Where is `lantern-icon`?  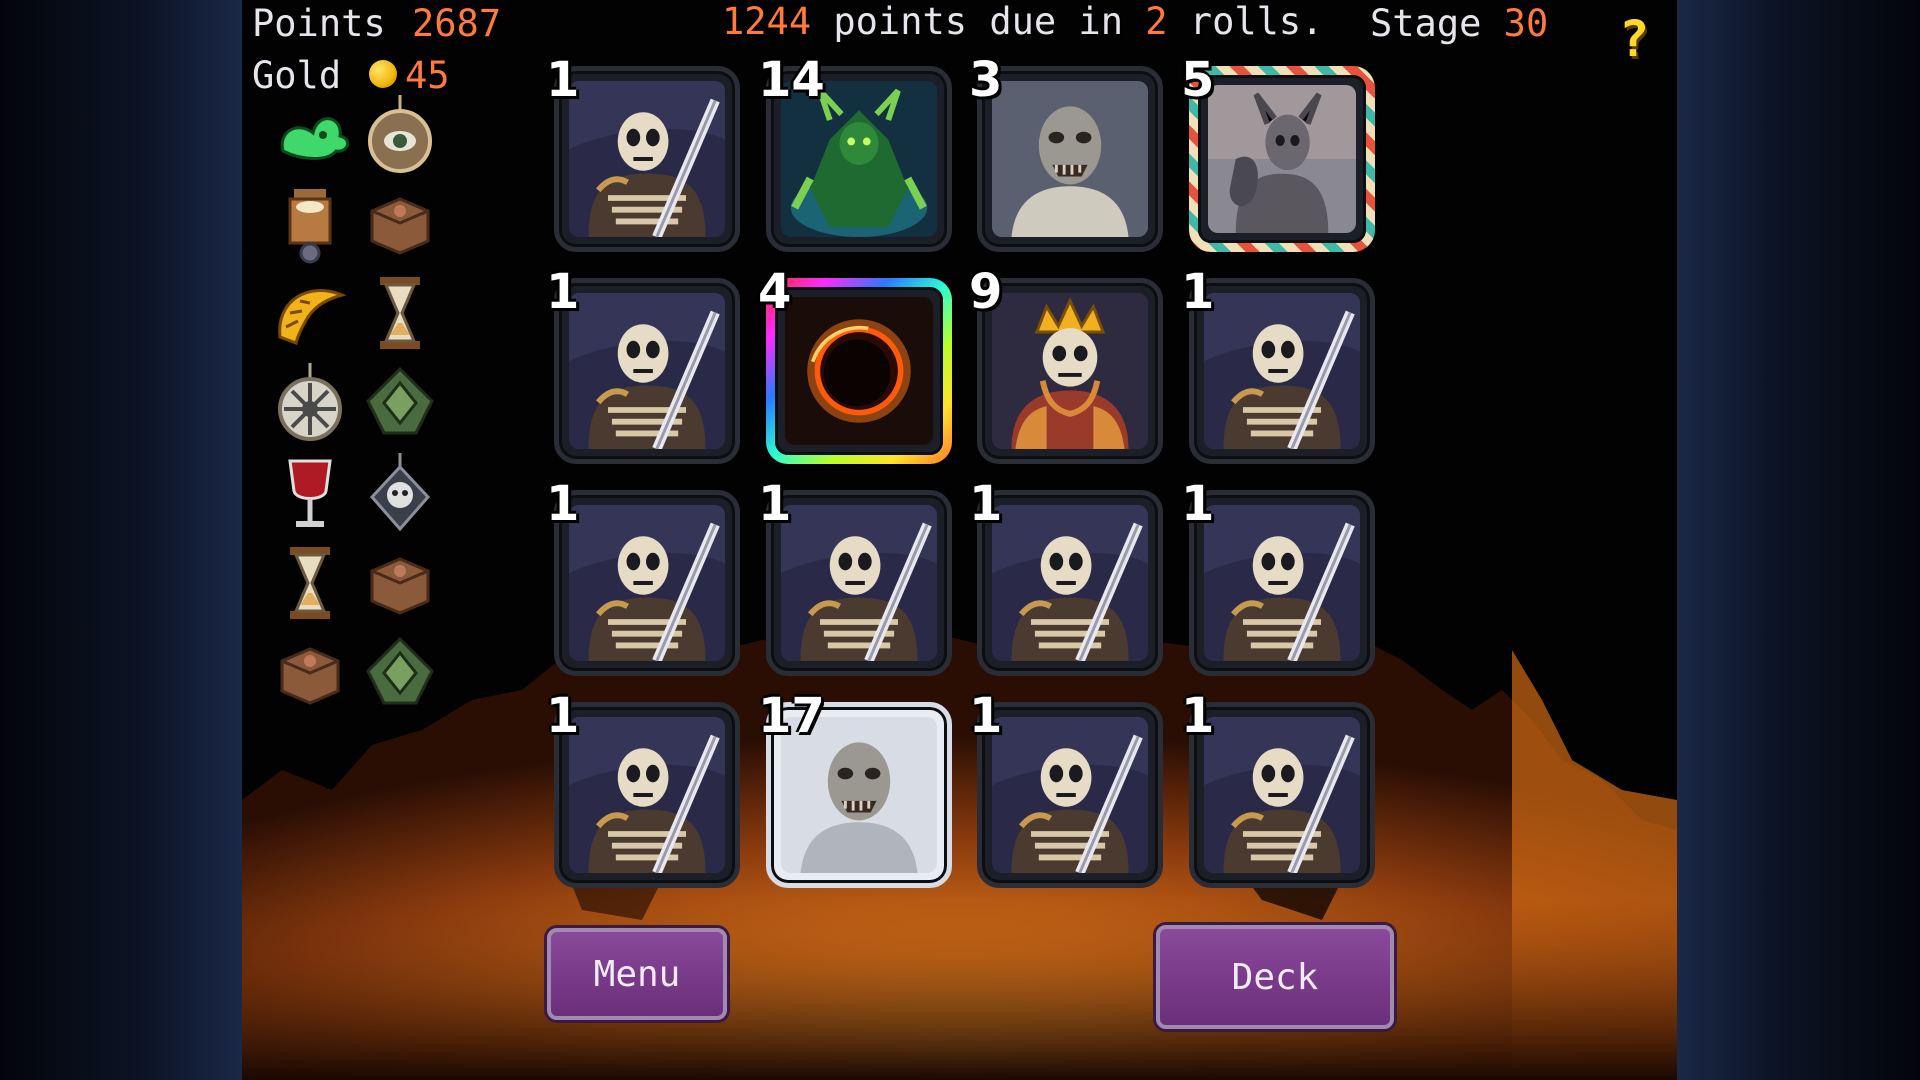 lantern-icon is located at coordinates (310, 223).